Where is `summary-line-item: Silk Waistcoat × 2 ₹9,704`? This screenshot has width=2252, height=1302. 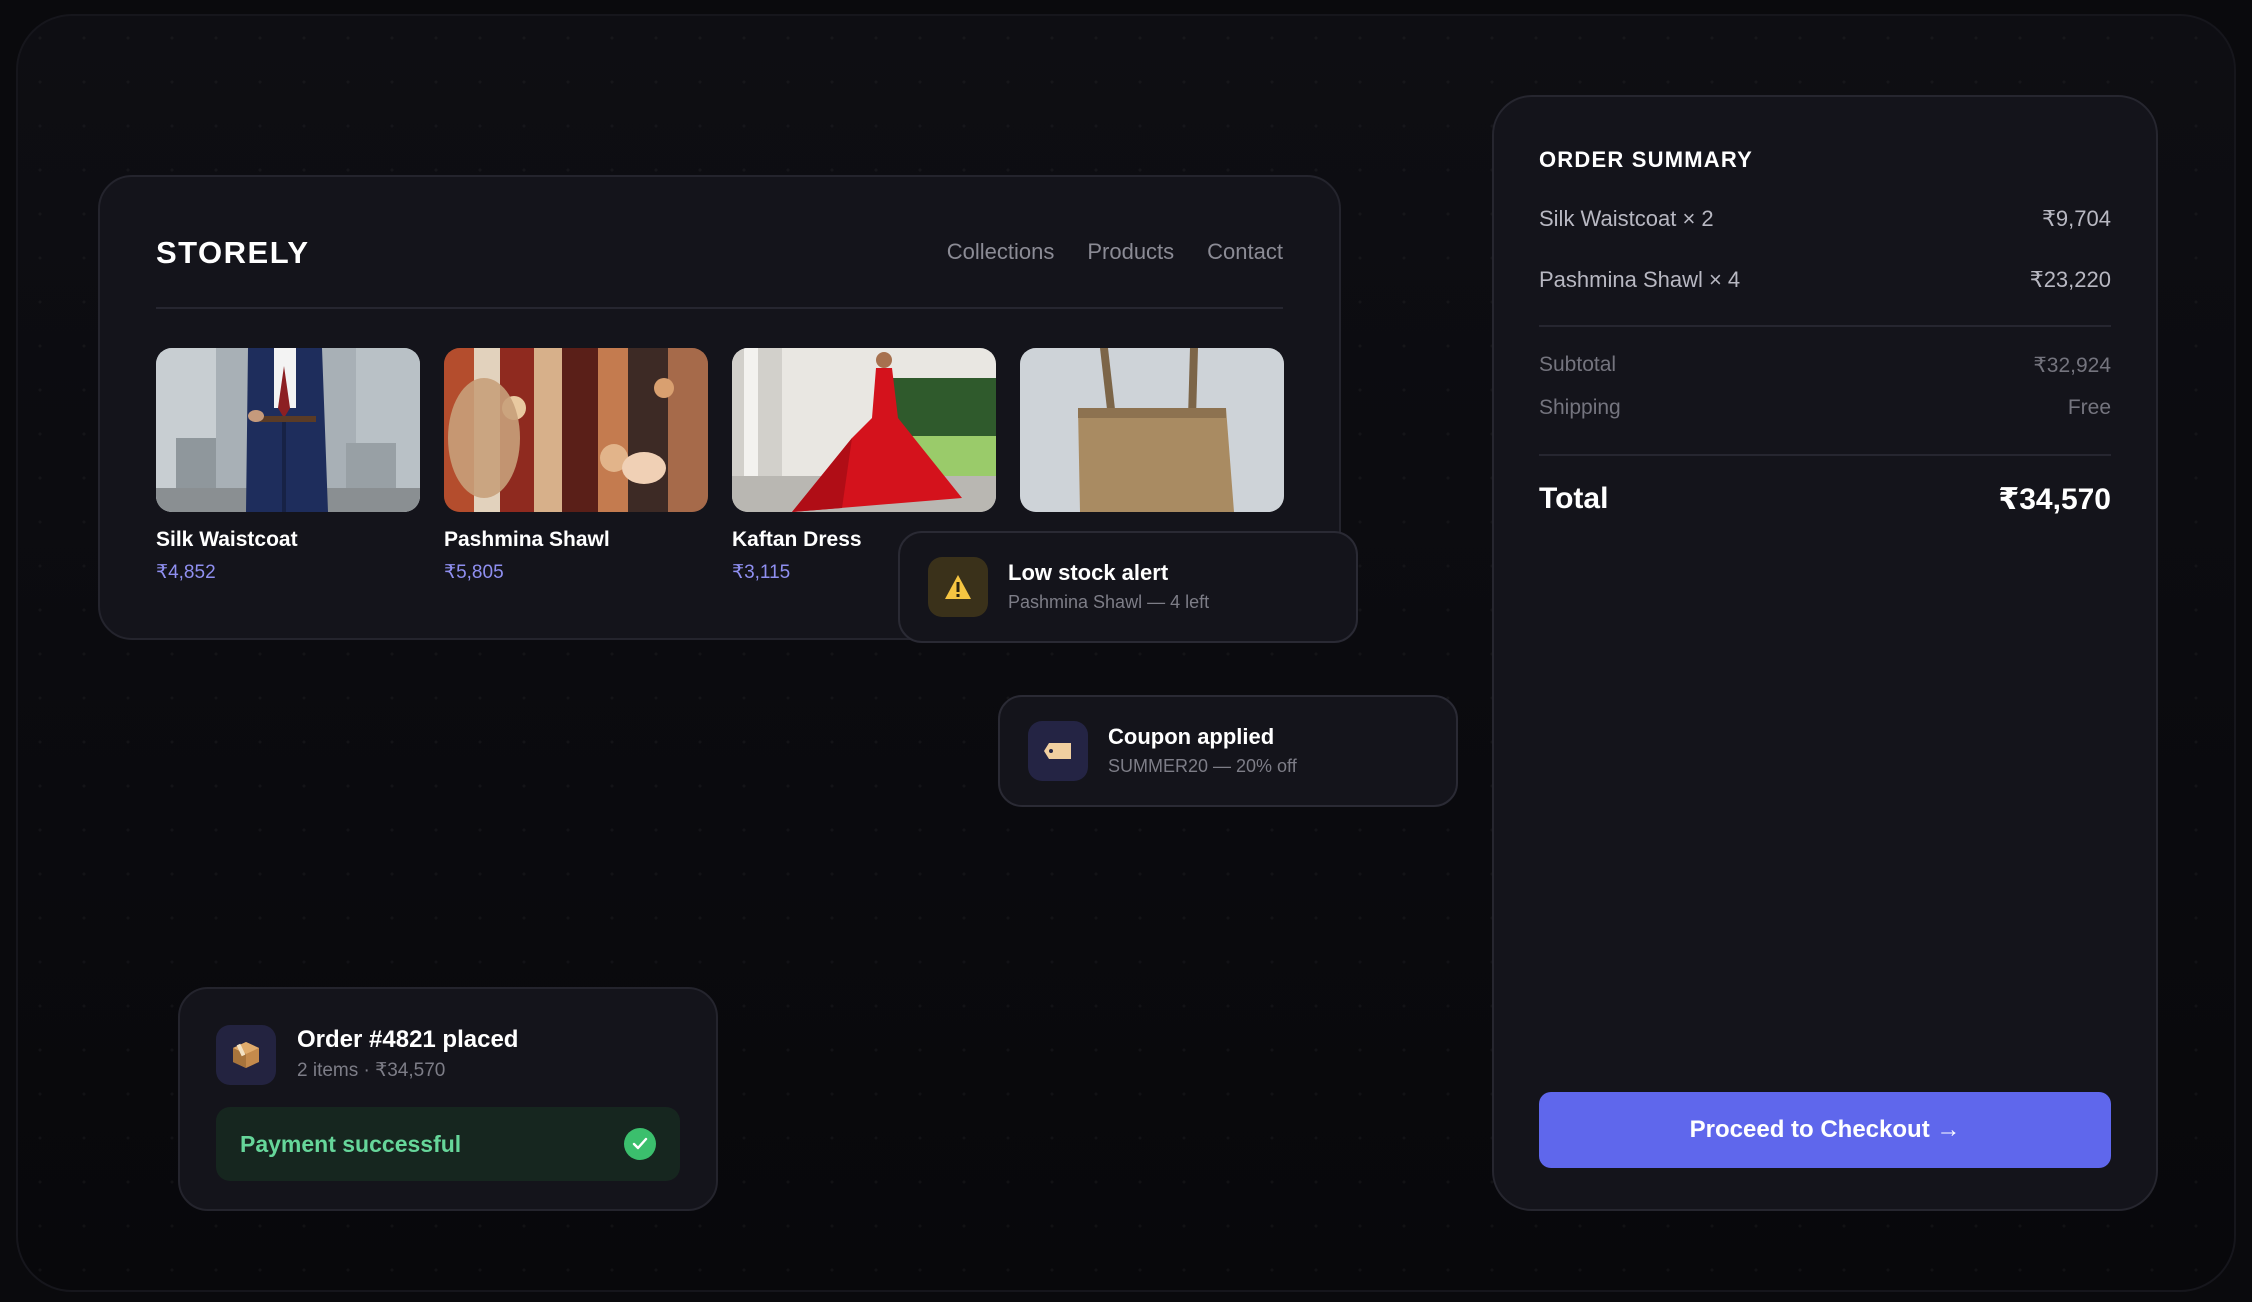
summary-line-item: Silk Waistcoat × 2 ₹9,704 is located at coordinates (1825, 219).